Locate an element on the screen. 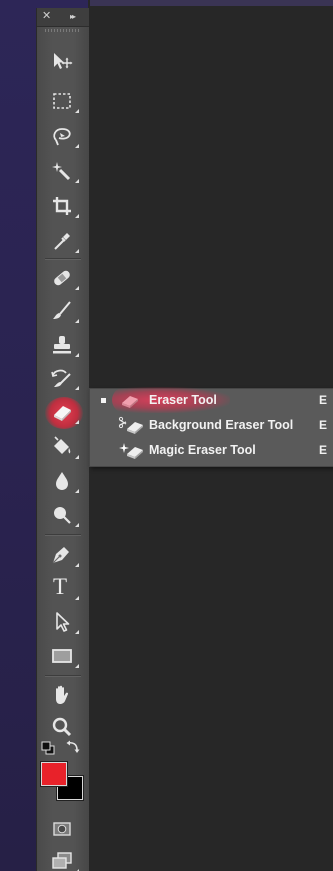 This screenshot has height=871, width=333. lasso-tool is located at coordinates (63, 136).